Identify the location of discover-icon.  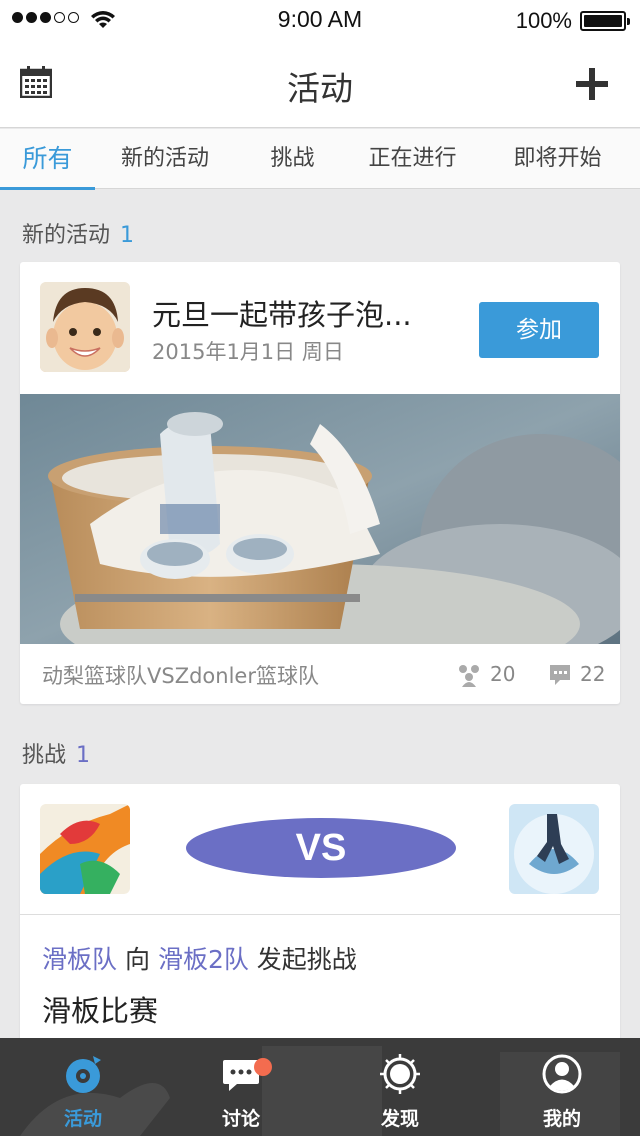
(400, 1074).